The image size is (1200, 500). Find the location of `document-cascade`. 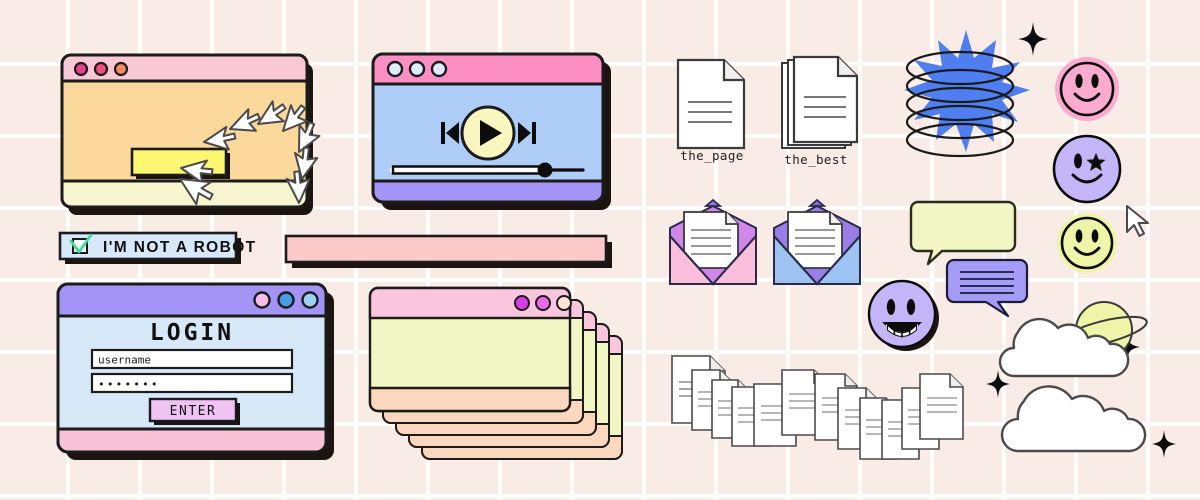

document-cascade is located at coordinates (818, 408).